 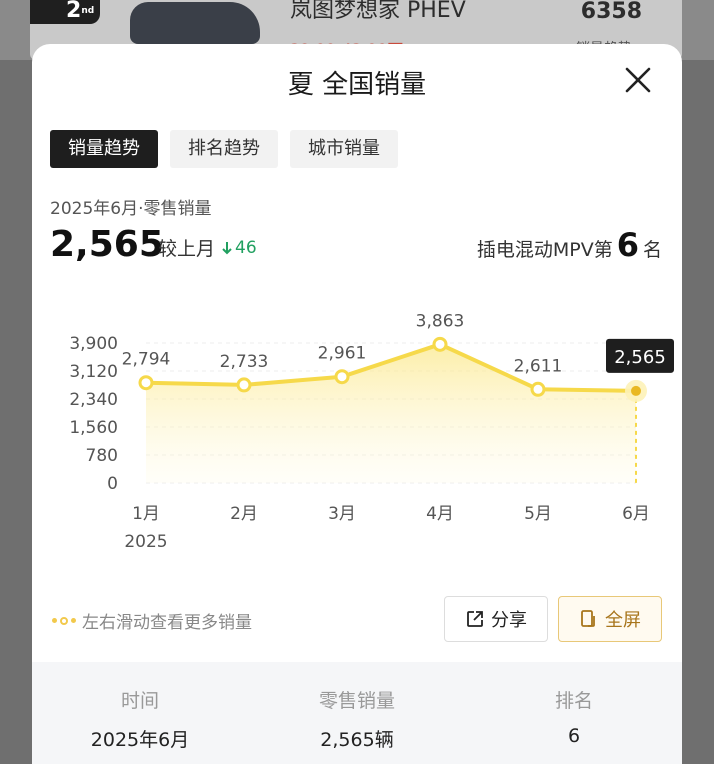 What do you see at coordinates (64, 620) in the screenshot?
I see `swipe-hint-icon` at bounding box center [64, 620].